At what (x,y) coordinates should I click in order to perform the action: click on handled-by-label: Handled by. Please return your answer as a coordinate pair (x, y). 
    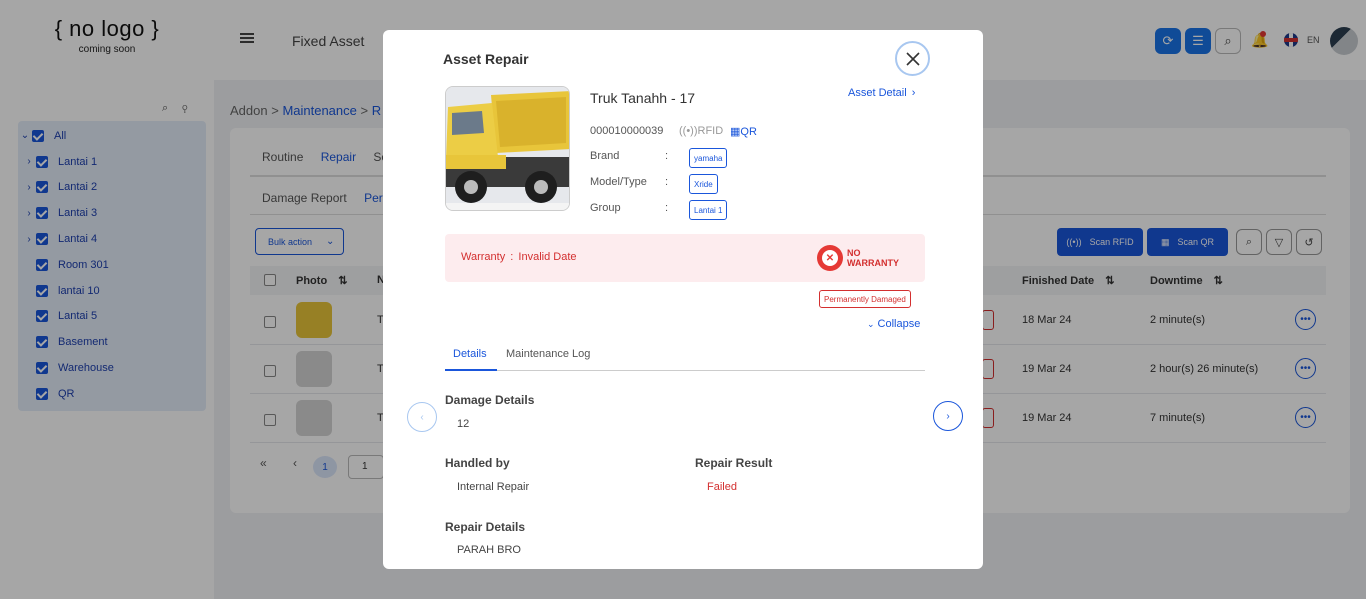
    Looking at the image, I should click on (477, 463).